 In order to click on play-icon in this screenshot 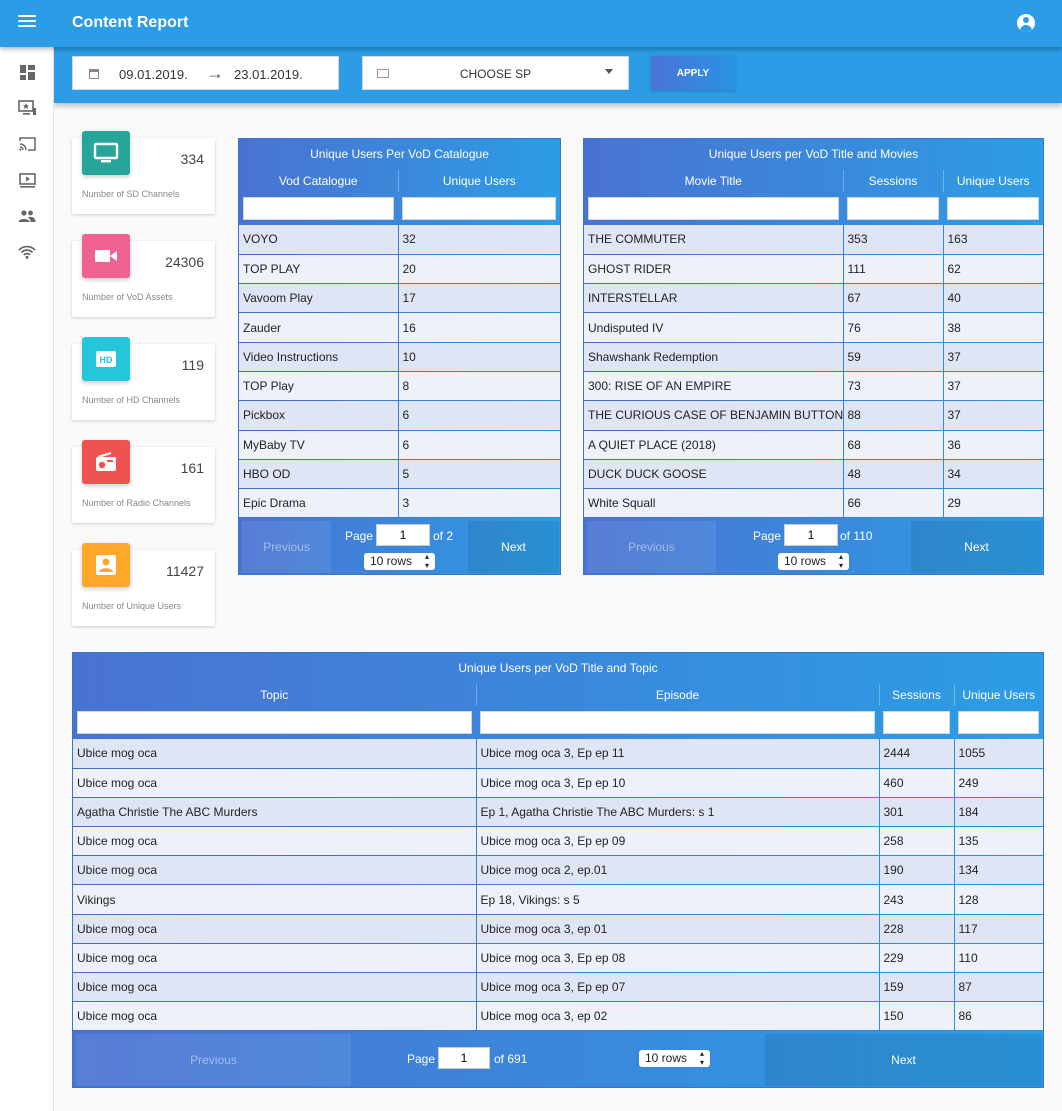, I will do `click(27, 180)`.